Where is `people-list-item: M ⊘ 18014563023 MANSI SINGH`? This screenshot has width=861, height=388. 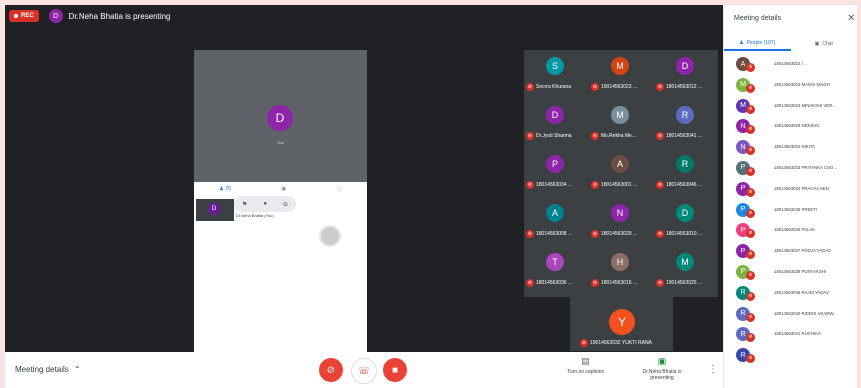 people-list-item: M ⊘ 18014563023 MANSI SINGH is located at coordinates (790, 86).